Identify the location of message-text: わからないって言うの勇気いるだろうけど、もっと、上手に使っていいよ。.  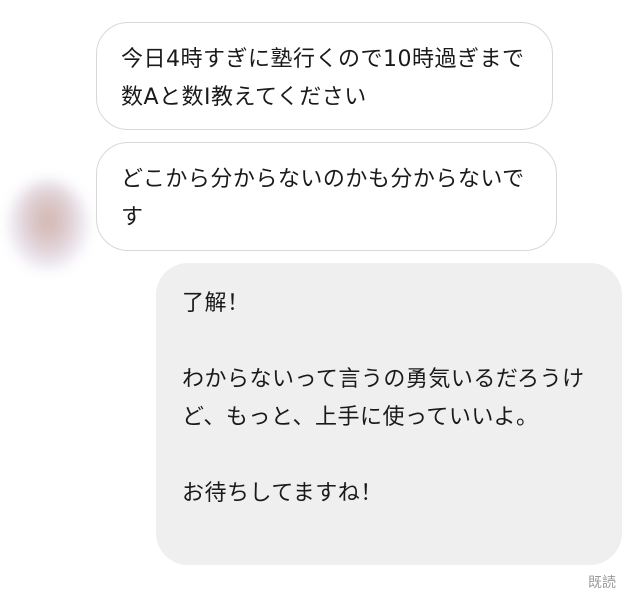
(383, 398).